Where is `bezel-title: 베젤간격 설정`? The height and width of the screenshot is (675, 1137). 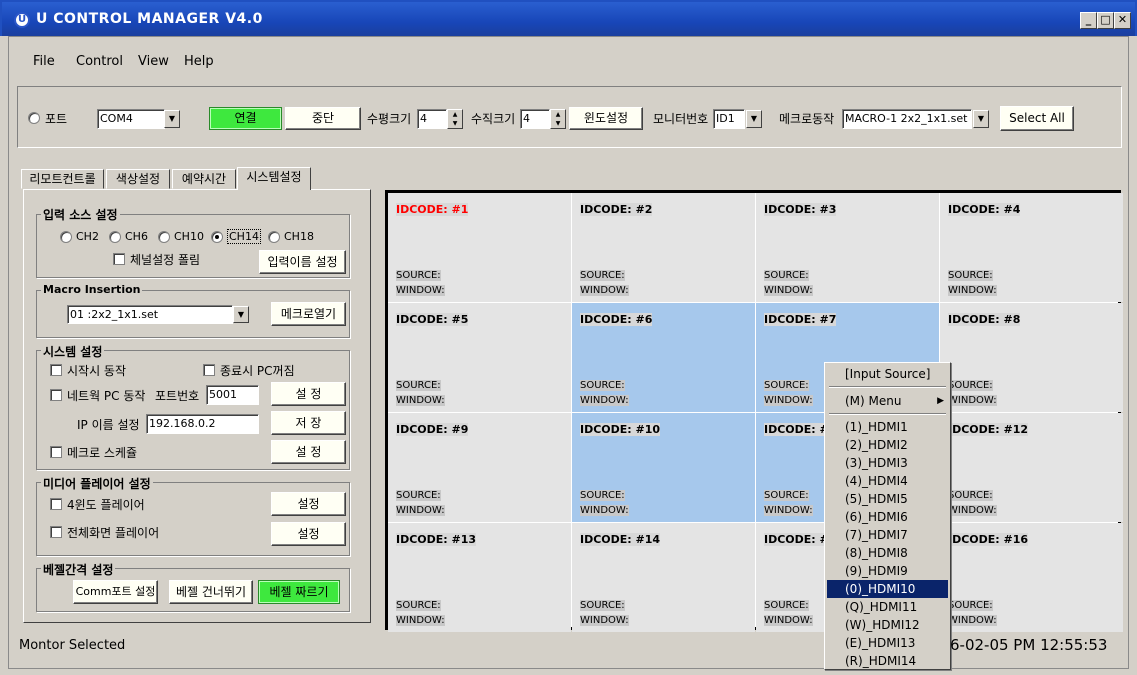
bezel-title: 베젤간격 설정 is located at coordinates (78, 569).